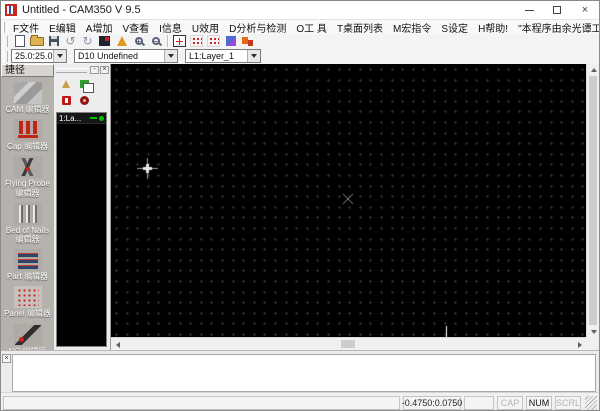 Image resolution: width=600 pixels, height=411 pixels. What do you see at coordinates (300, 41) in the screenshot?
I see `main-toolbar: + −` at bounding box center [300, 41].